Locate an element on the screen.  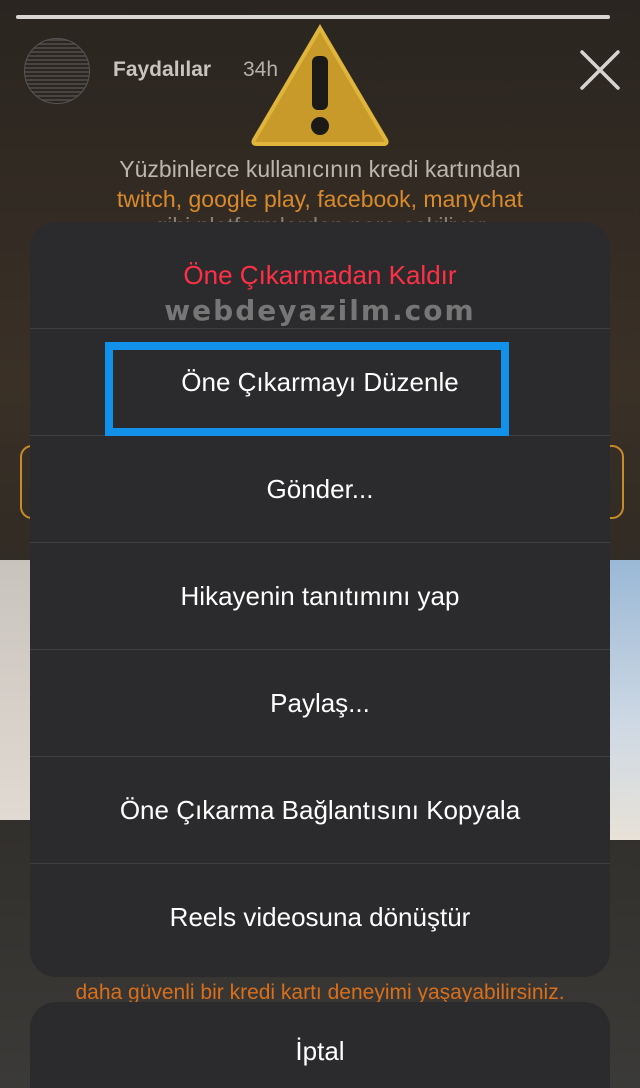
story-username: Faydalılar is located at coordinates (162, 70).